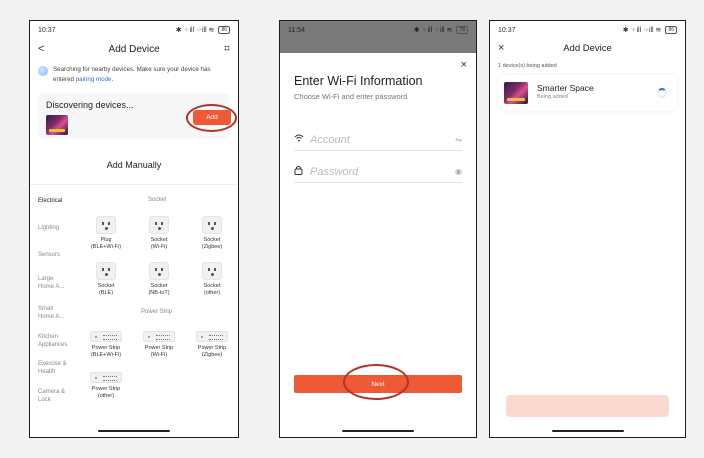 The width and height of the screenshot is (704, 458). I want to click on account-field: ⇋, so click(378, 140).